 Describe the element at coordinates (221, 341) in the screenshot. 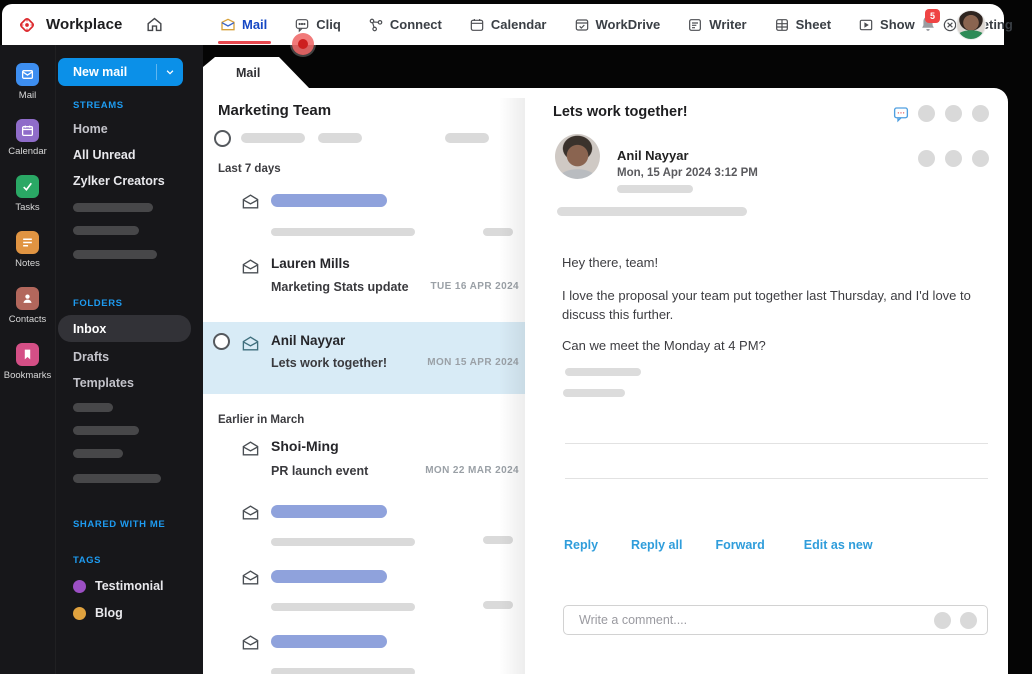

I see `select-mail-checkbox` at that location.